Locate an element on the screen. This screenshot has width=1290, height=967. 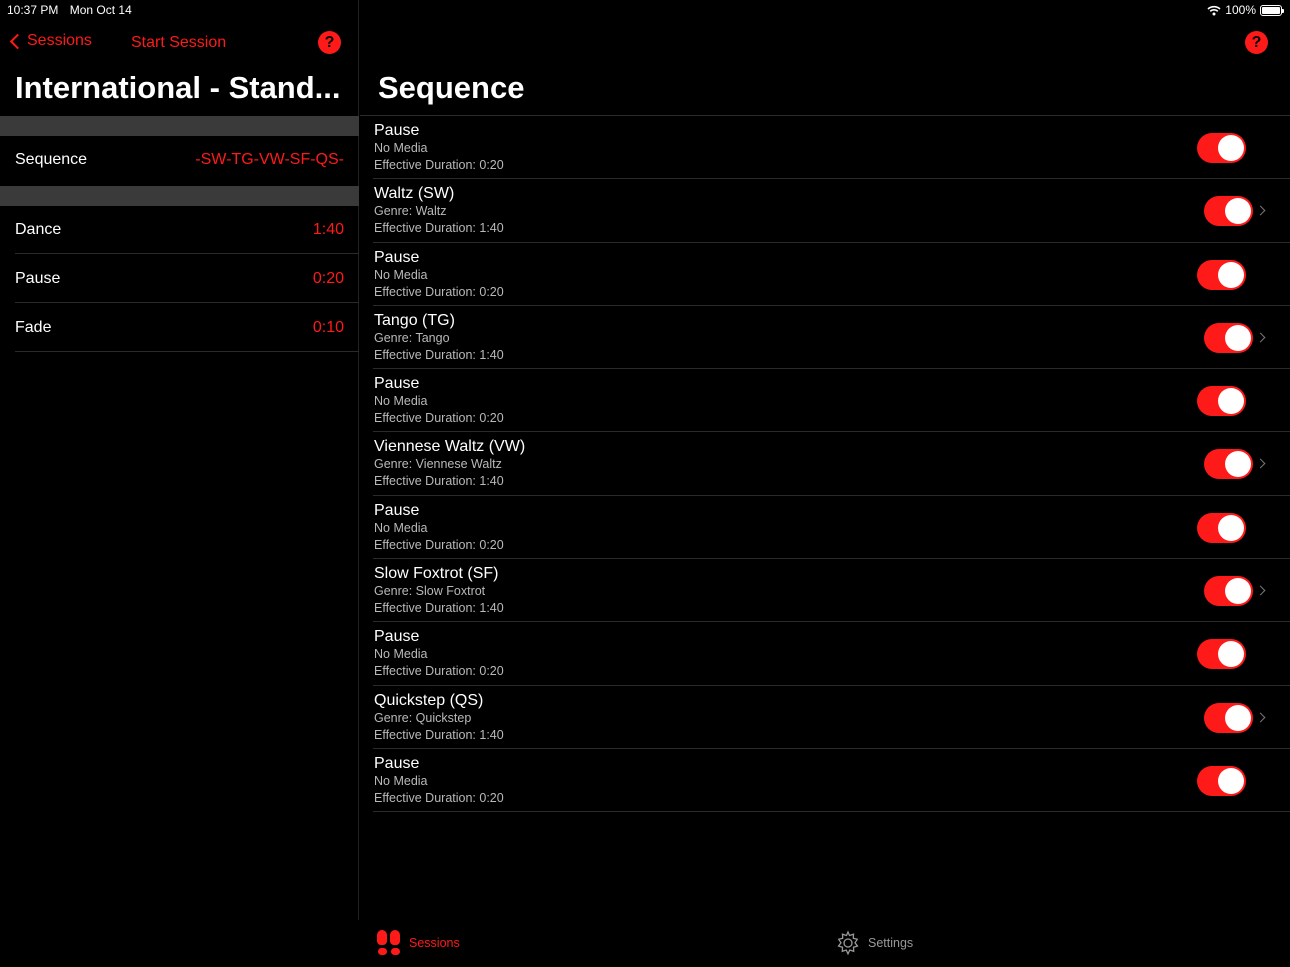
dance-row: Dance 1:40 is located at coordinates (179, 230).